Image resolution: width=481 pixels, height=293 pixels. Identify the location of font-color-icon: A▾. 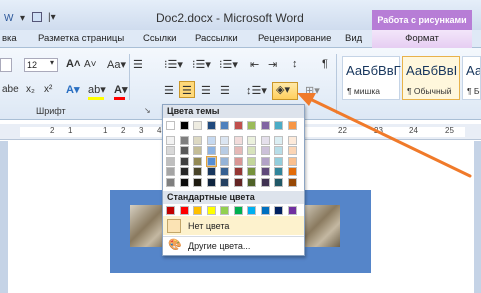
(120, 89).